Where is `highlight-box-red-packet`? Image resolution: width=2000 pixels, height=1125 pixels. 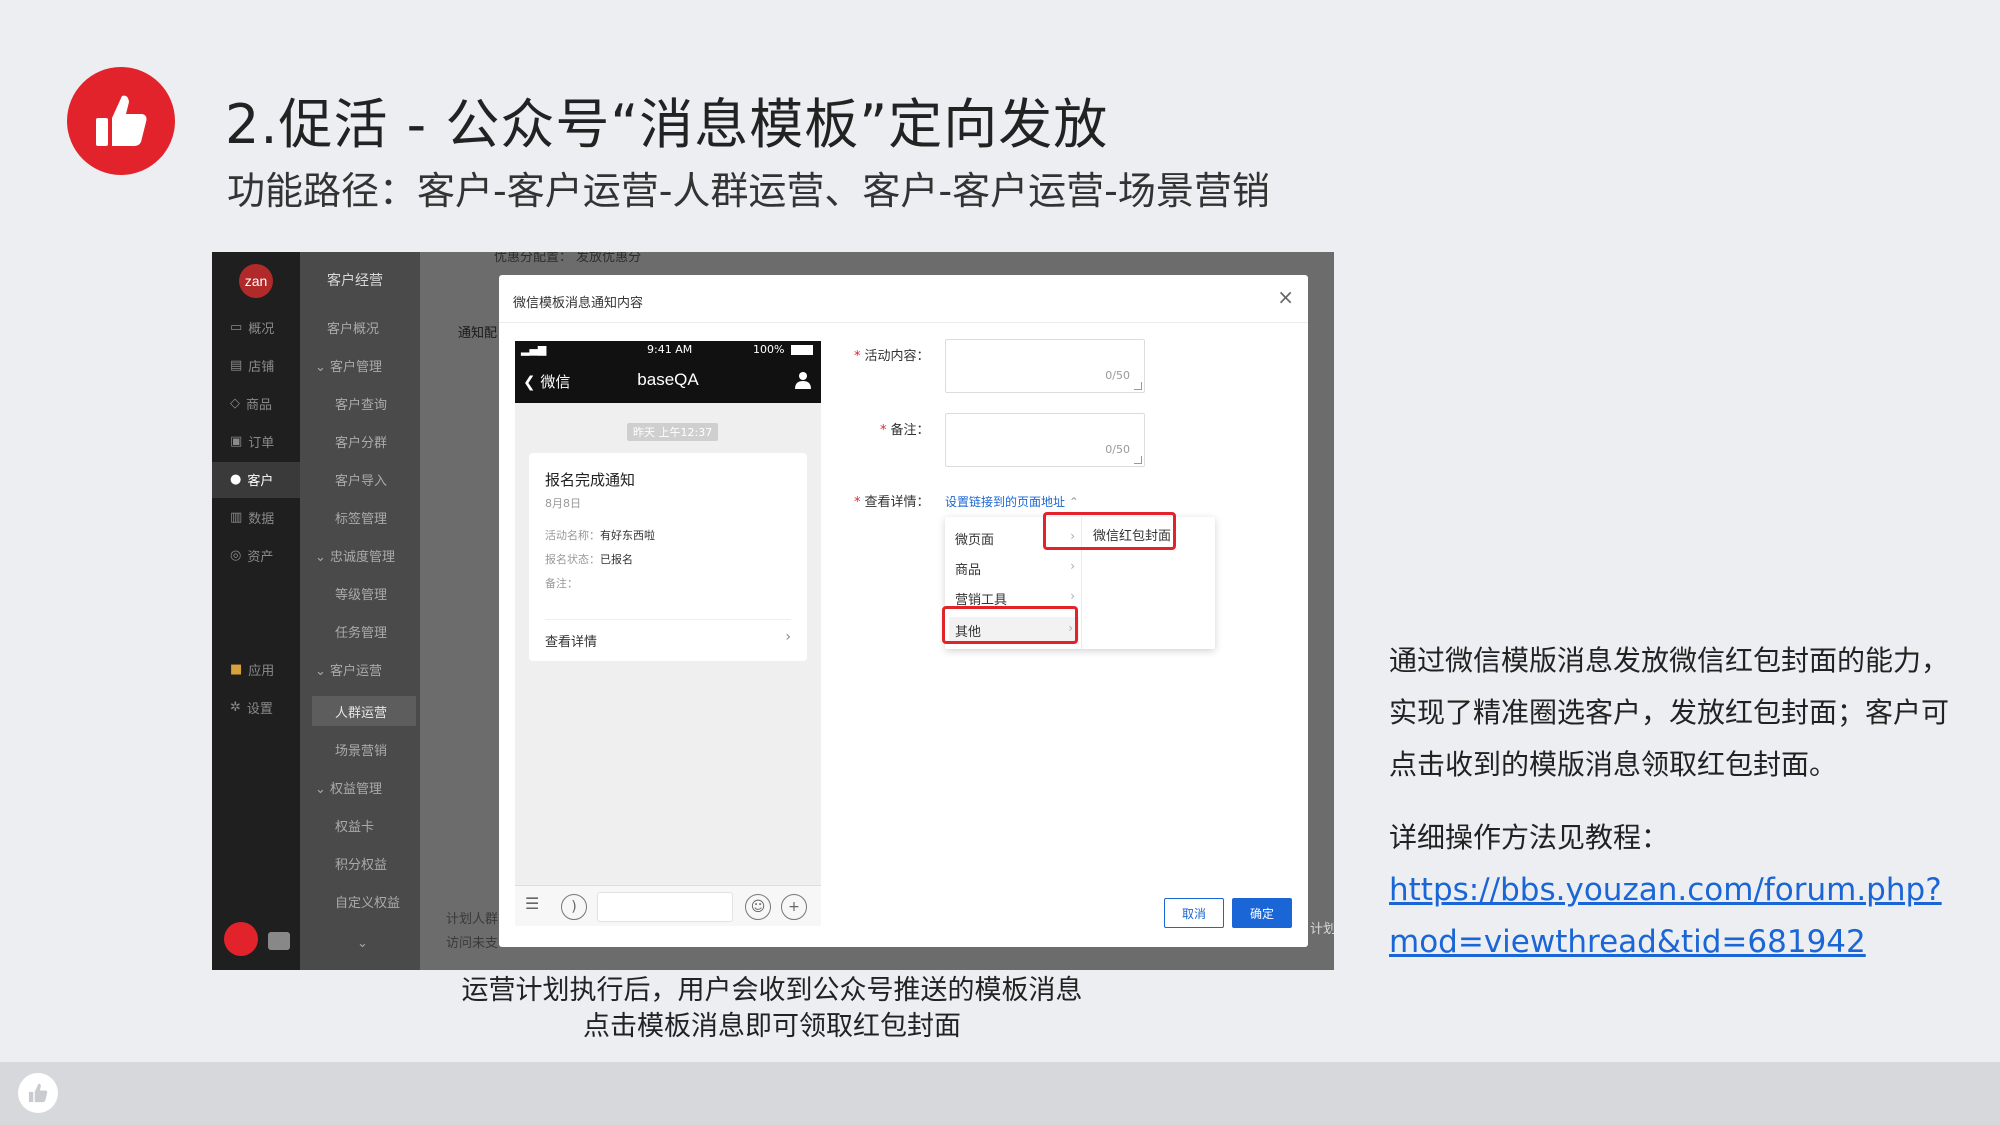 highlight-box-red-packet is located at coordinates (1109, 531).